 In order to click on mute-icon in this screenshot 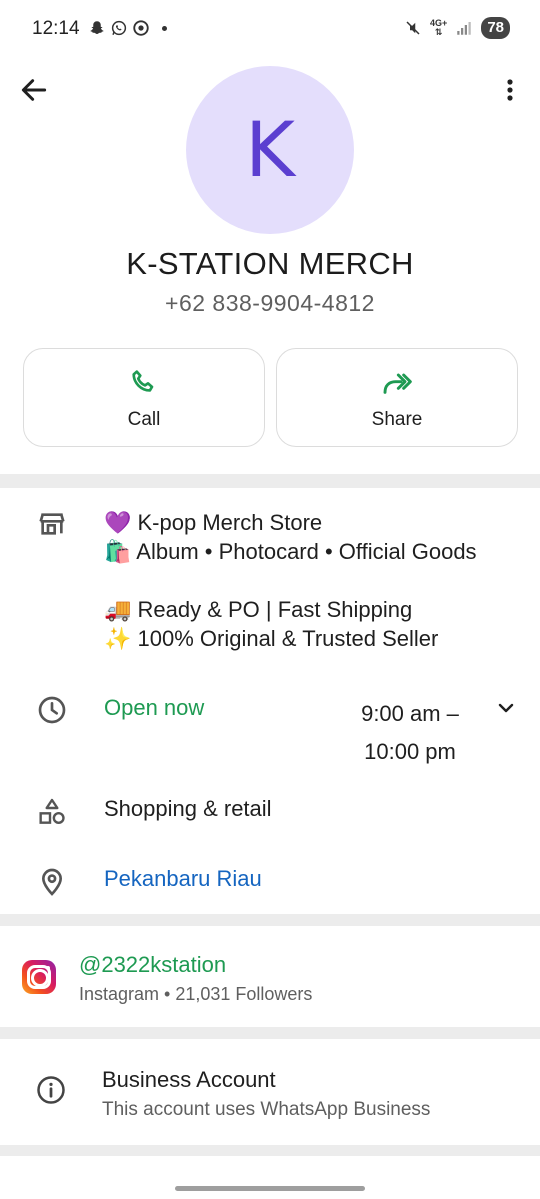, I will do `click(413, 28)`.